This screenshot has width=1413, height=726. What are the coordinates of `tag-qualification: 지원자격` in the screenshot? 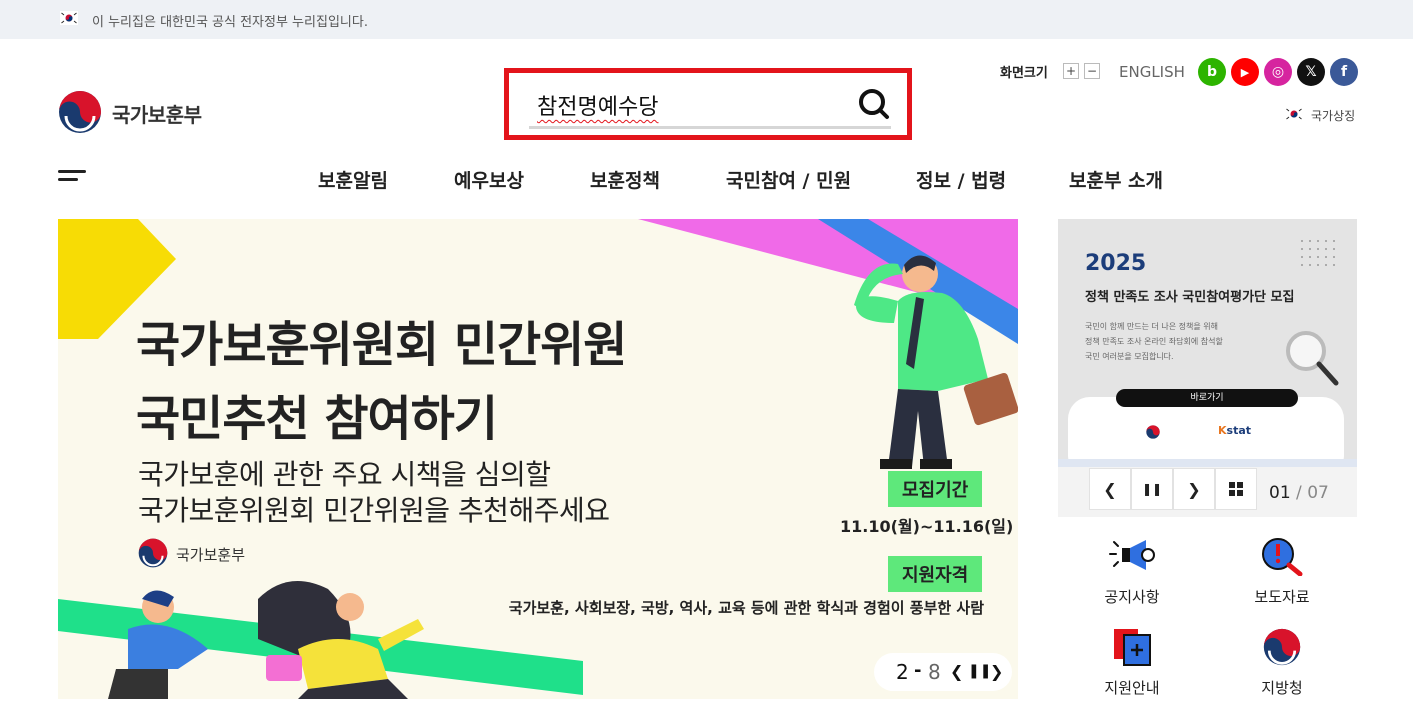 It's located at (935, 574).